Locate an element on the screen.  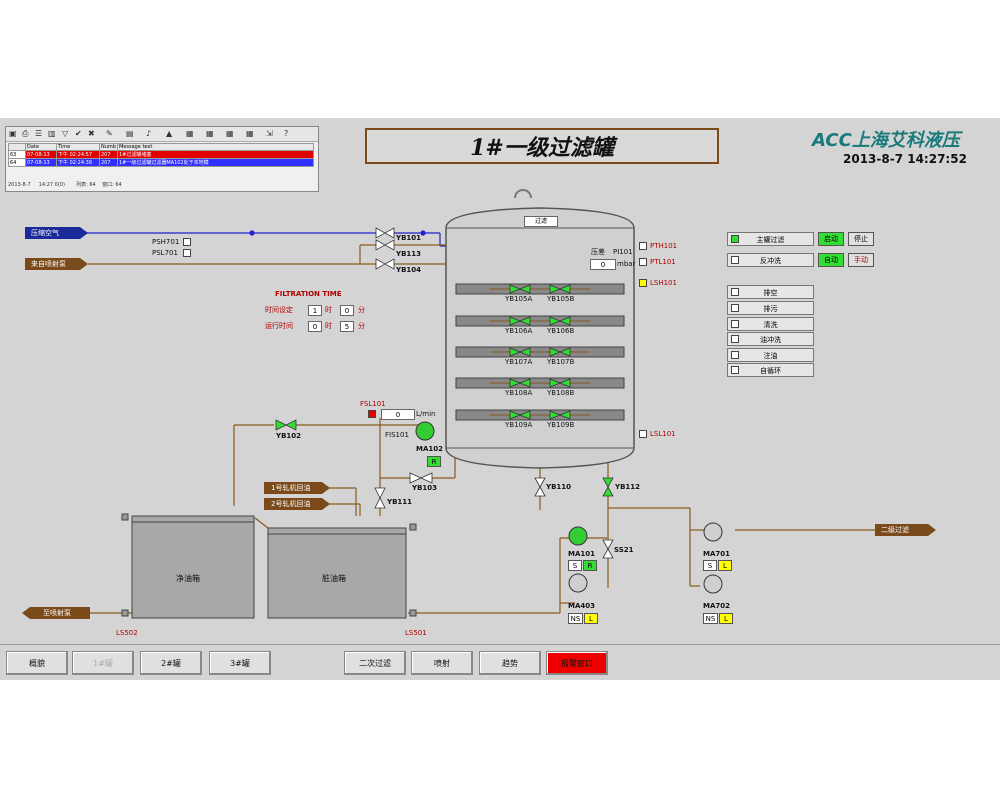
valve-label-yb111: YB111 is located at coordinates (400, 502).